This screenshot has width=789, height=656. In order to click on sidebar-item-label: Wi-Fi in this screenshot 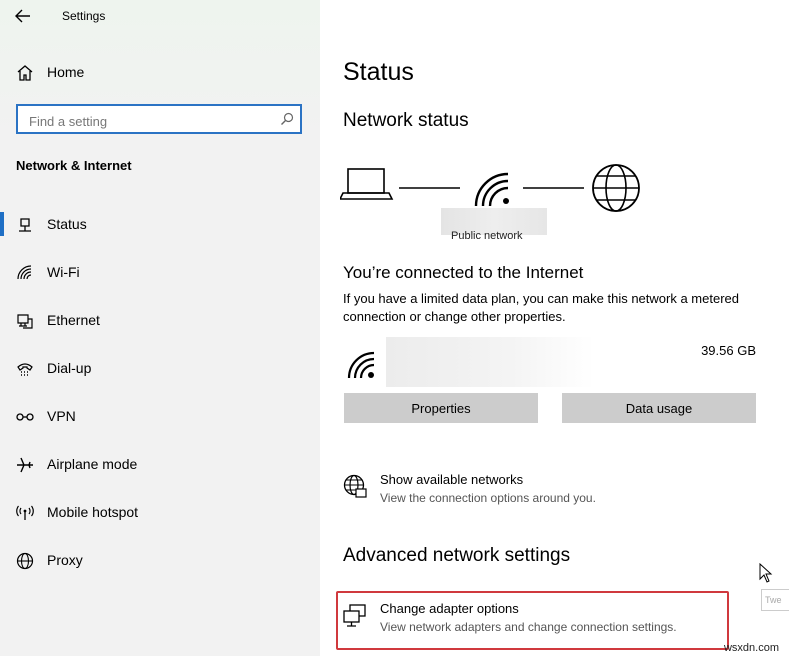, I will do `click(63, 272)`.